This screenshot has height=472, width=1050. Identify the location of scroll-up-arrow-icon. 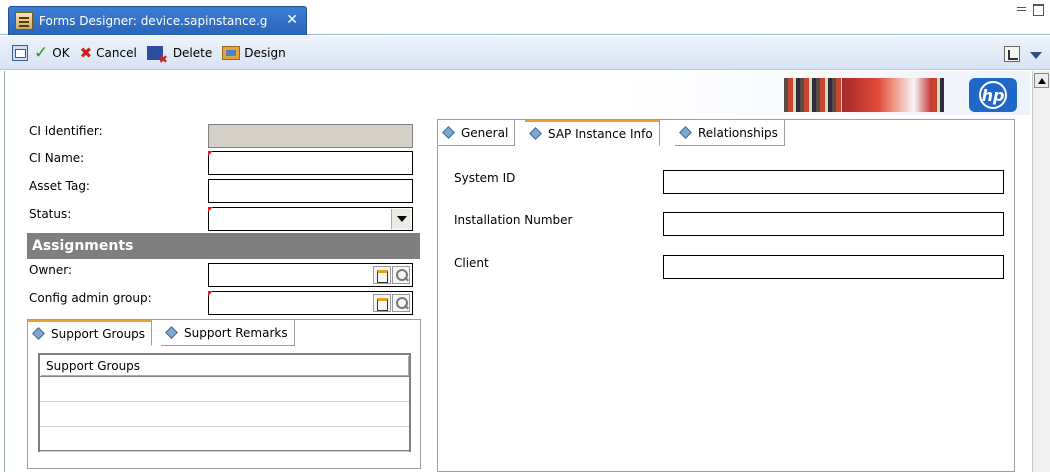
(1041, 80).